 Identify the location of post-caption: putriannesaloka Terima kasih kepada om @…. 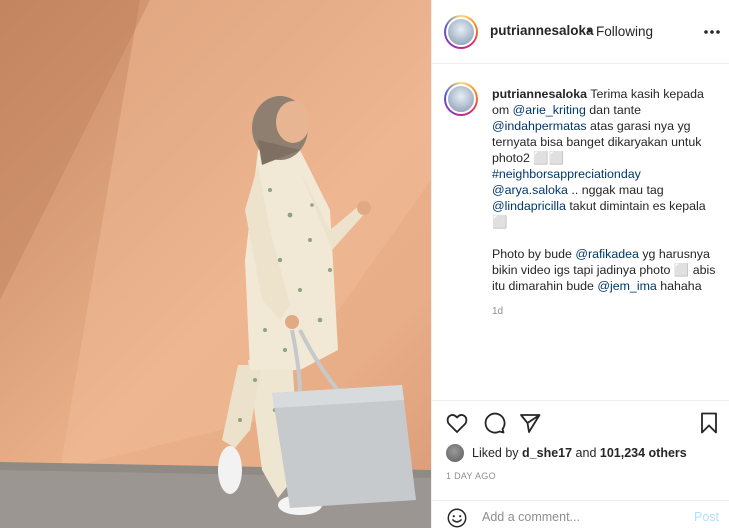
(605, 203).